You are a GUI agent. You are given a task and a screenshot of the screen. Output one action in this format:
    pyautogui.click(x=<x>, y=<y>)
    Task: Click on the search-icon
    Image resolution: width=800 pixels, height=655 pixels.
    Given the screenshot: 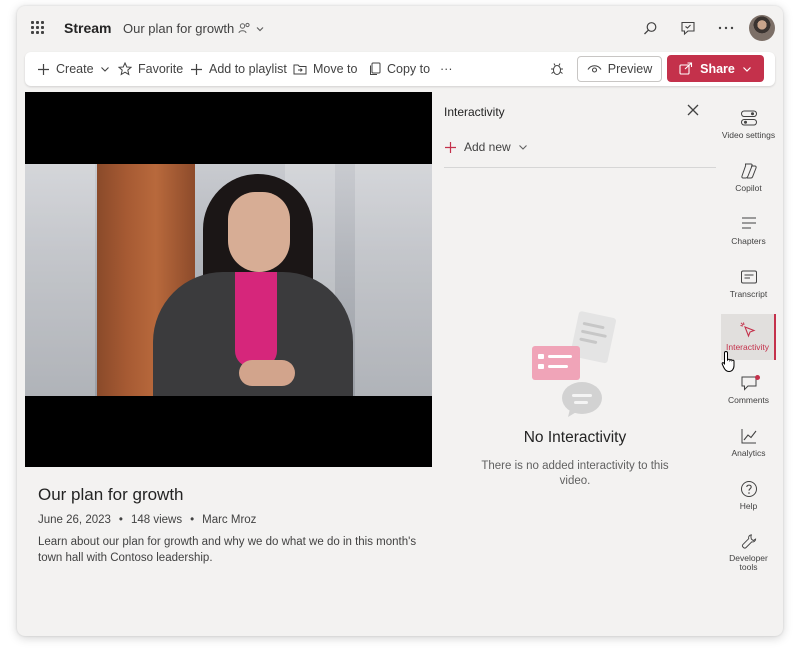 What is the action you would take?
    pyautogui.click(x=650, y=28)
    